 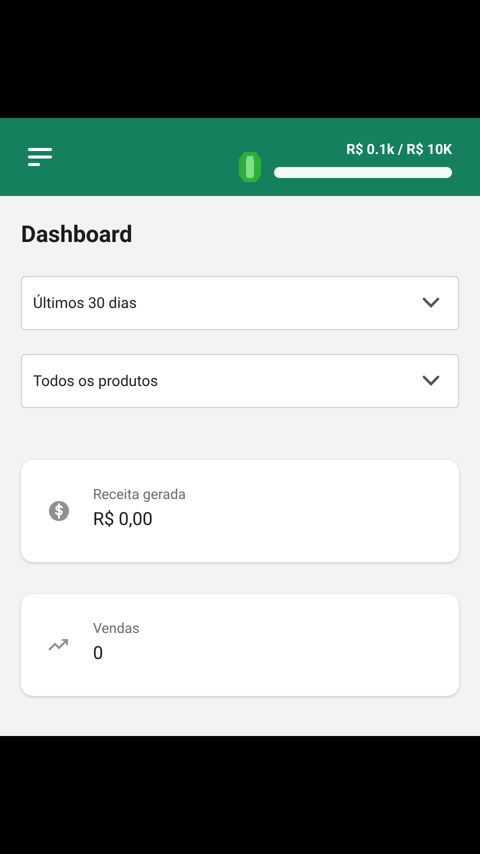 I want to click on goal-text: R$ 0.1k / R$ 10K, so click(x=399, y=149).